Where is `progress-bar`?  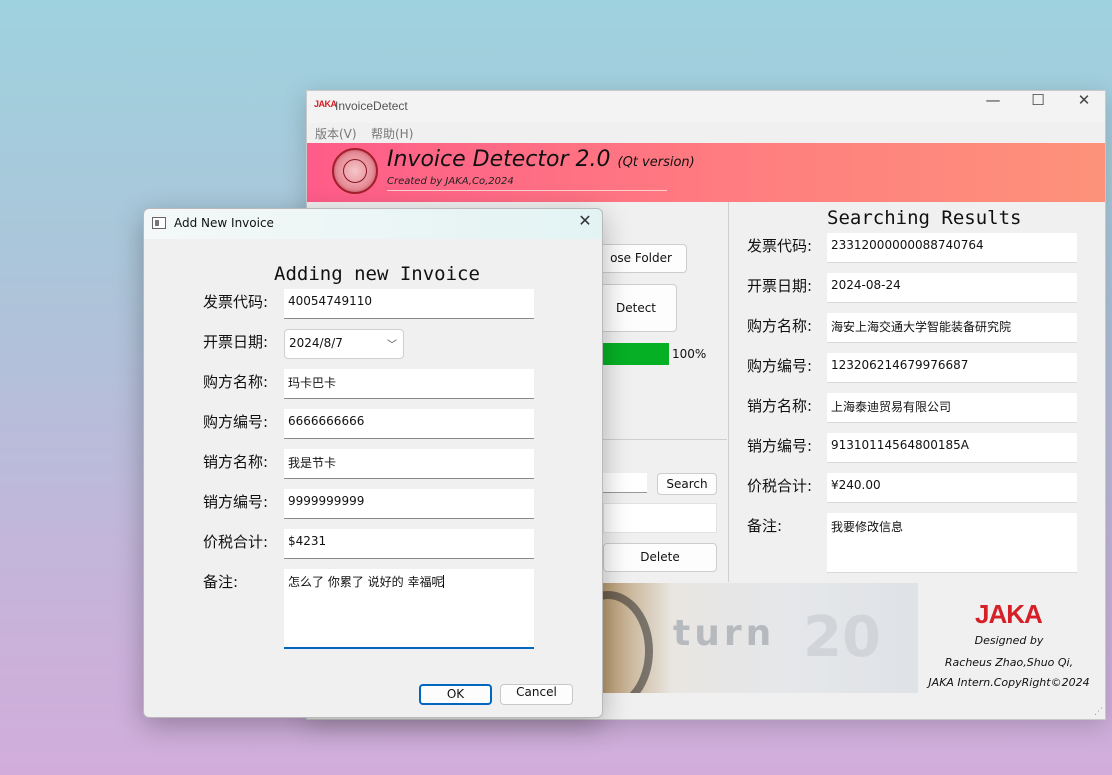
progress-bar is located at coordinates (636, 354).